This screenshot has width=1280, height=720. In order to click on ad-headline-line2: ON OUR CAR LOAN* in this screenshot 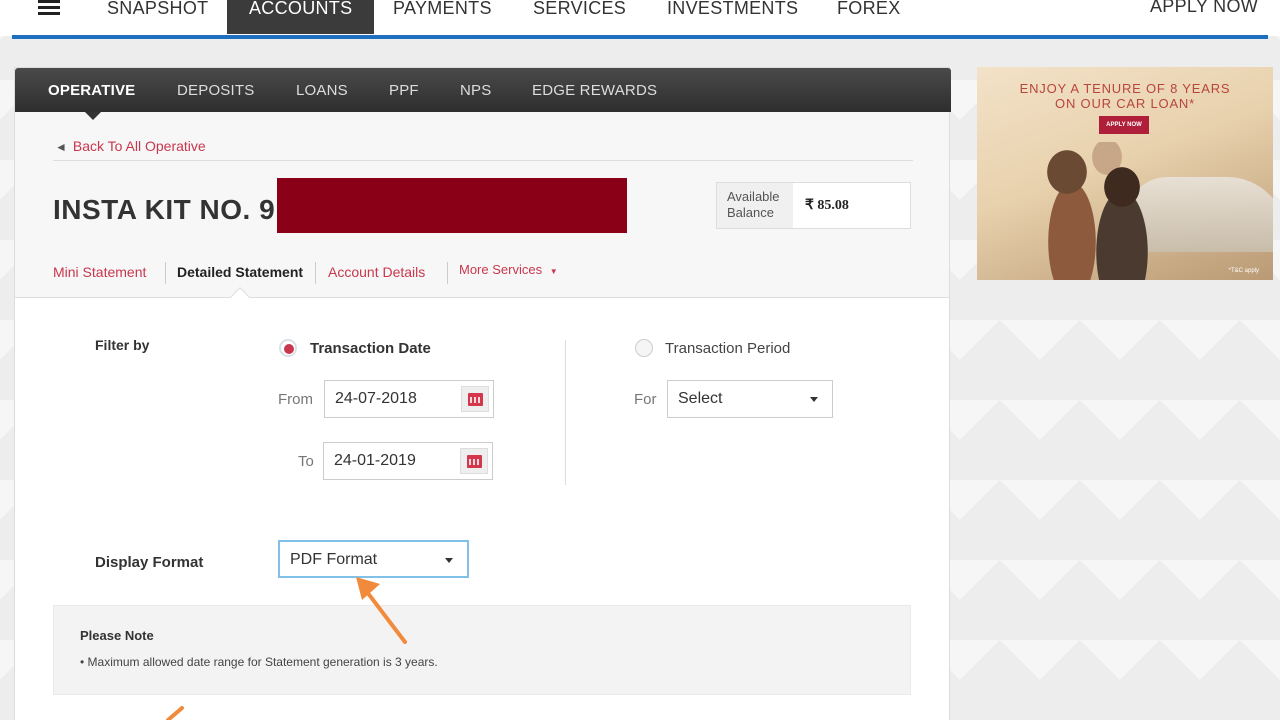, I will do `click(1125, 103)`.